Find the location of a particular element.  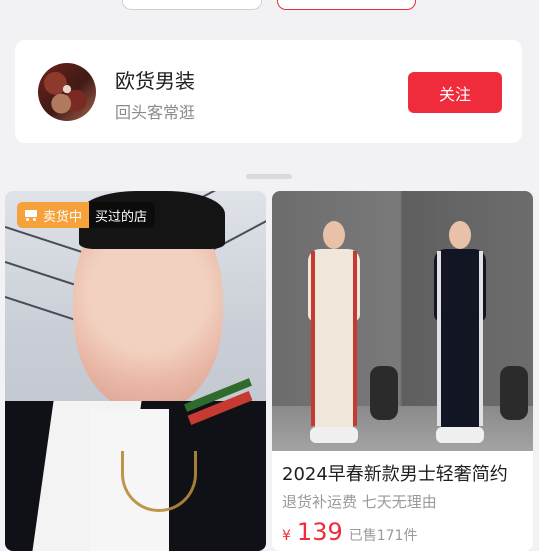

follow-button: 关注 is located at coordinates (455, 92).